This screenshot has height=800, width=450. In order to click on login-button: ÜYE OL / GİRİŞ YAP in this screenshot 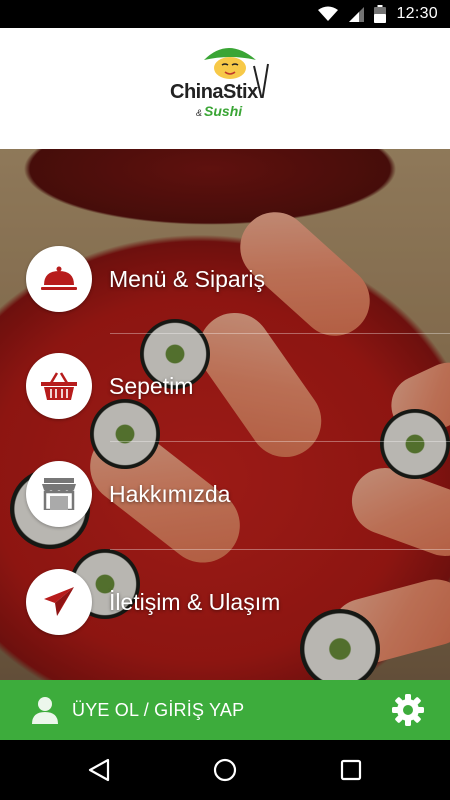, I will do `click(137, 710)`.